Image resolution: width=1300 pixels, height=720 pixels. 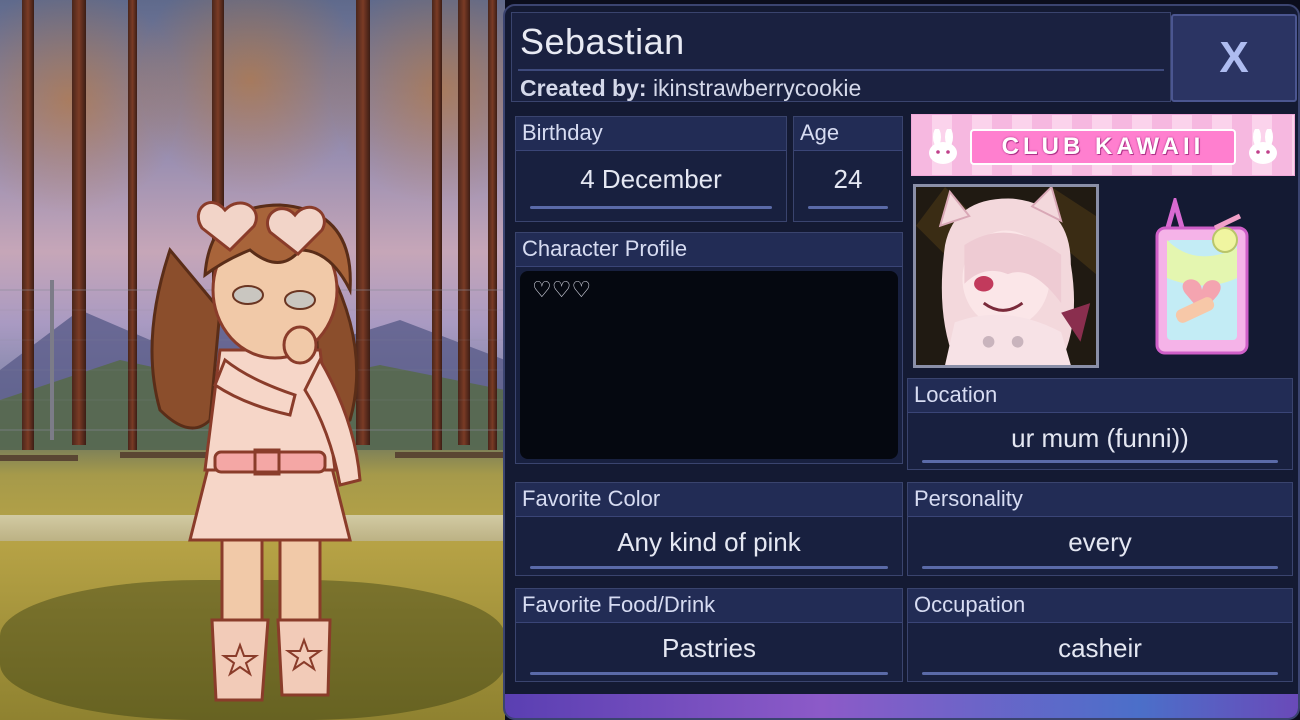 I want to click on birthday-field: Birthday 4 December, so click(x=651, y=169).